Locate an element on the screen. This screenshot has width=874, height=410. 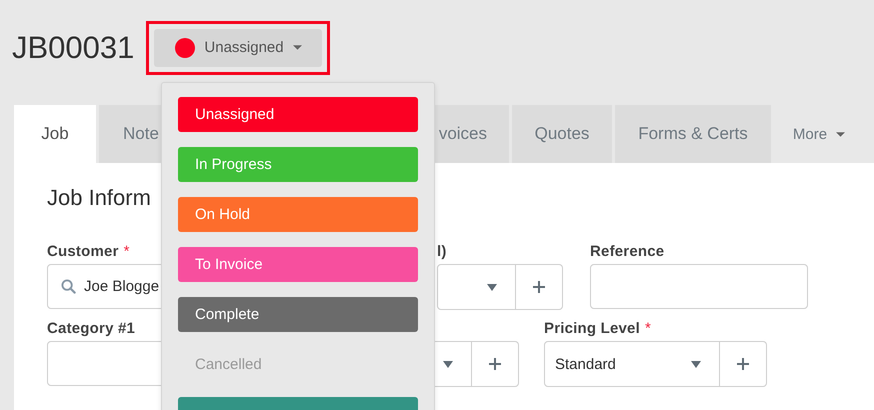
status-option: On Hold is located at coordinates (298, 214).